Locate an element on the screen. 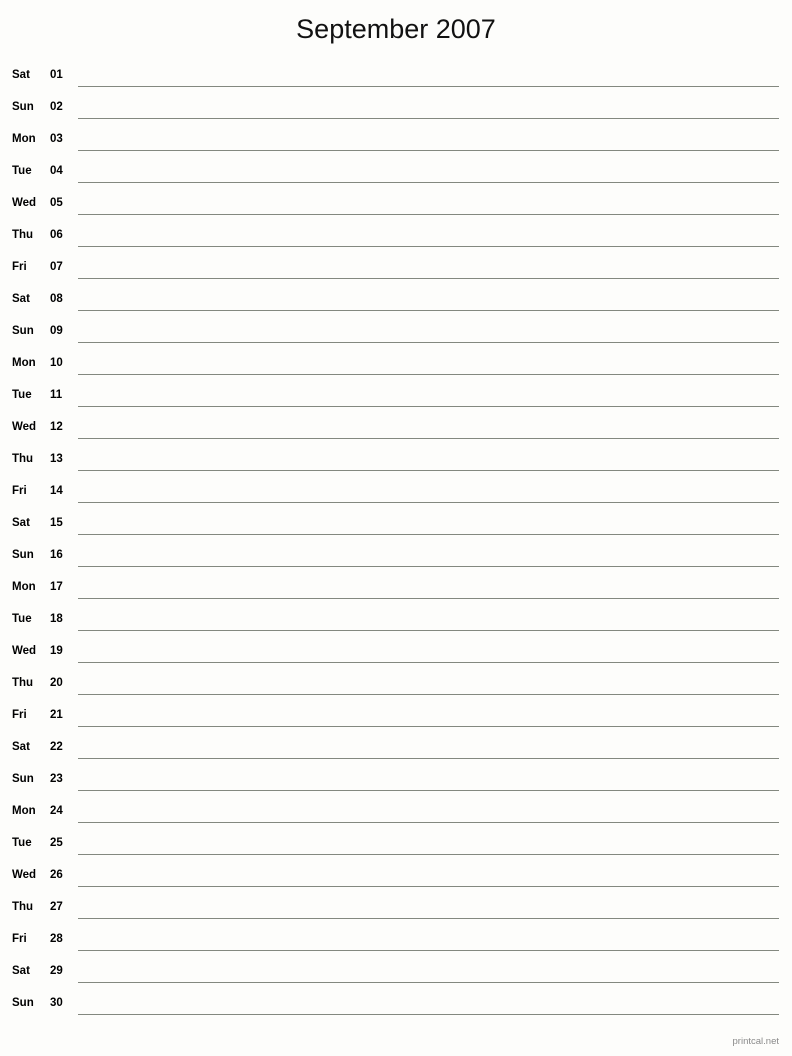 This screenshot has width=792, height=1056. day-row: Fri 21 is located at coordinates (396, 720).